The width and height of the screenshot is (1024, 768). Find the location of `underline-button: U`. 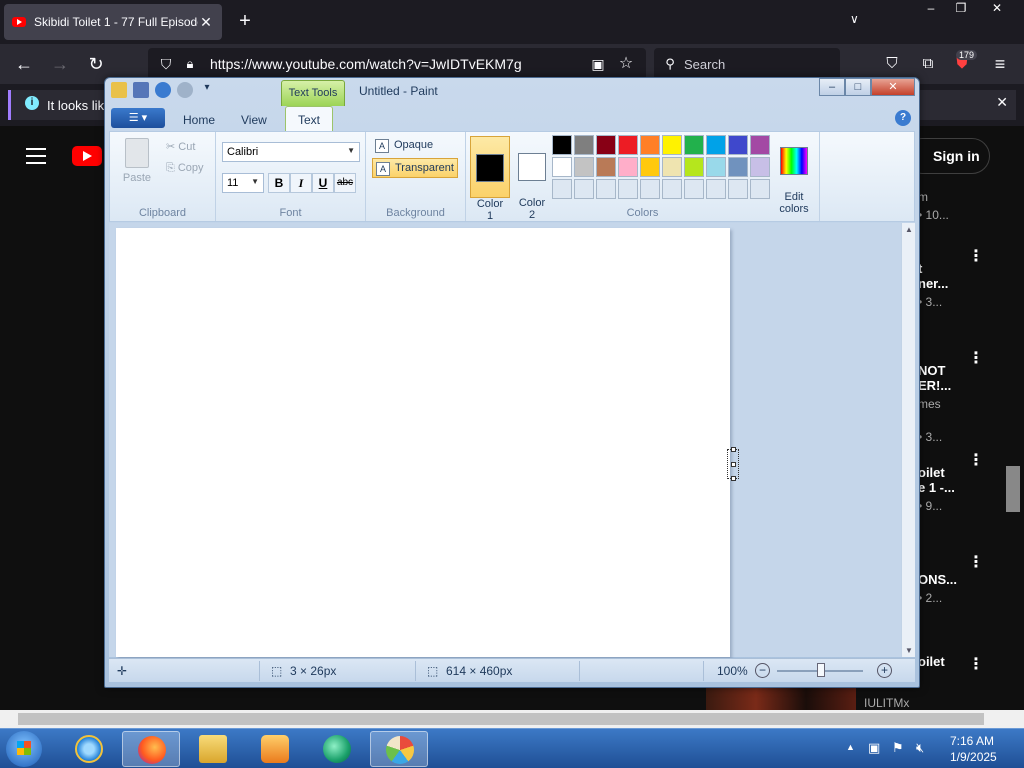

underline-button: U is located at coordinates (323, 183).